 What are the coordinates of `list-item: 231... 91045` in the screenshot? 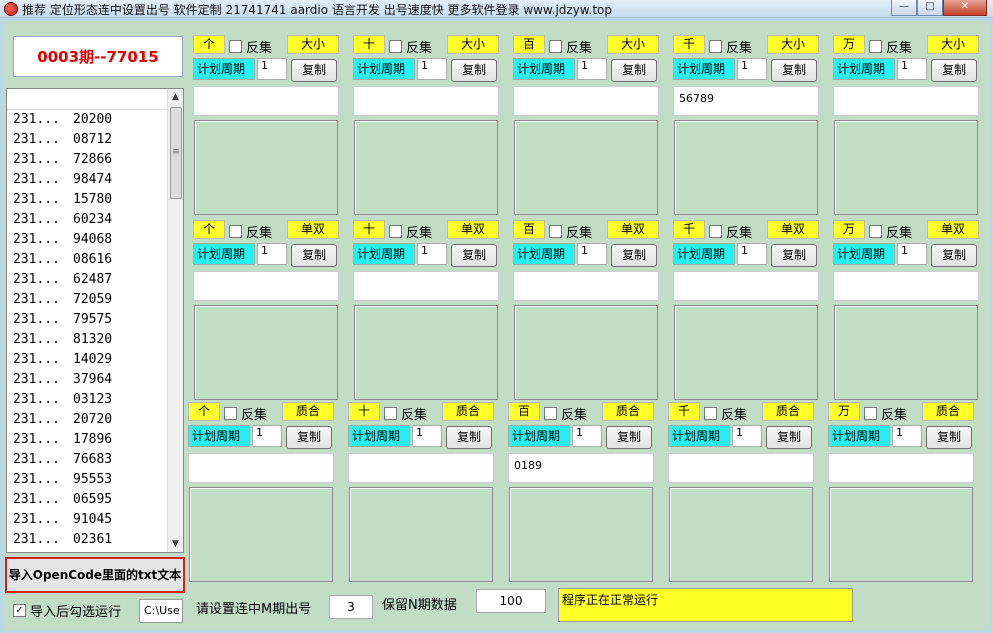 It's located at (95, 520).